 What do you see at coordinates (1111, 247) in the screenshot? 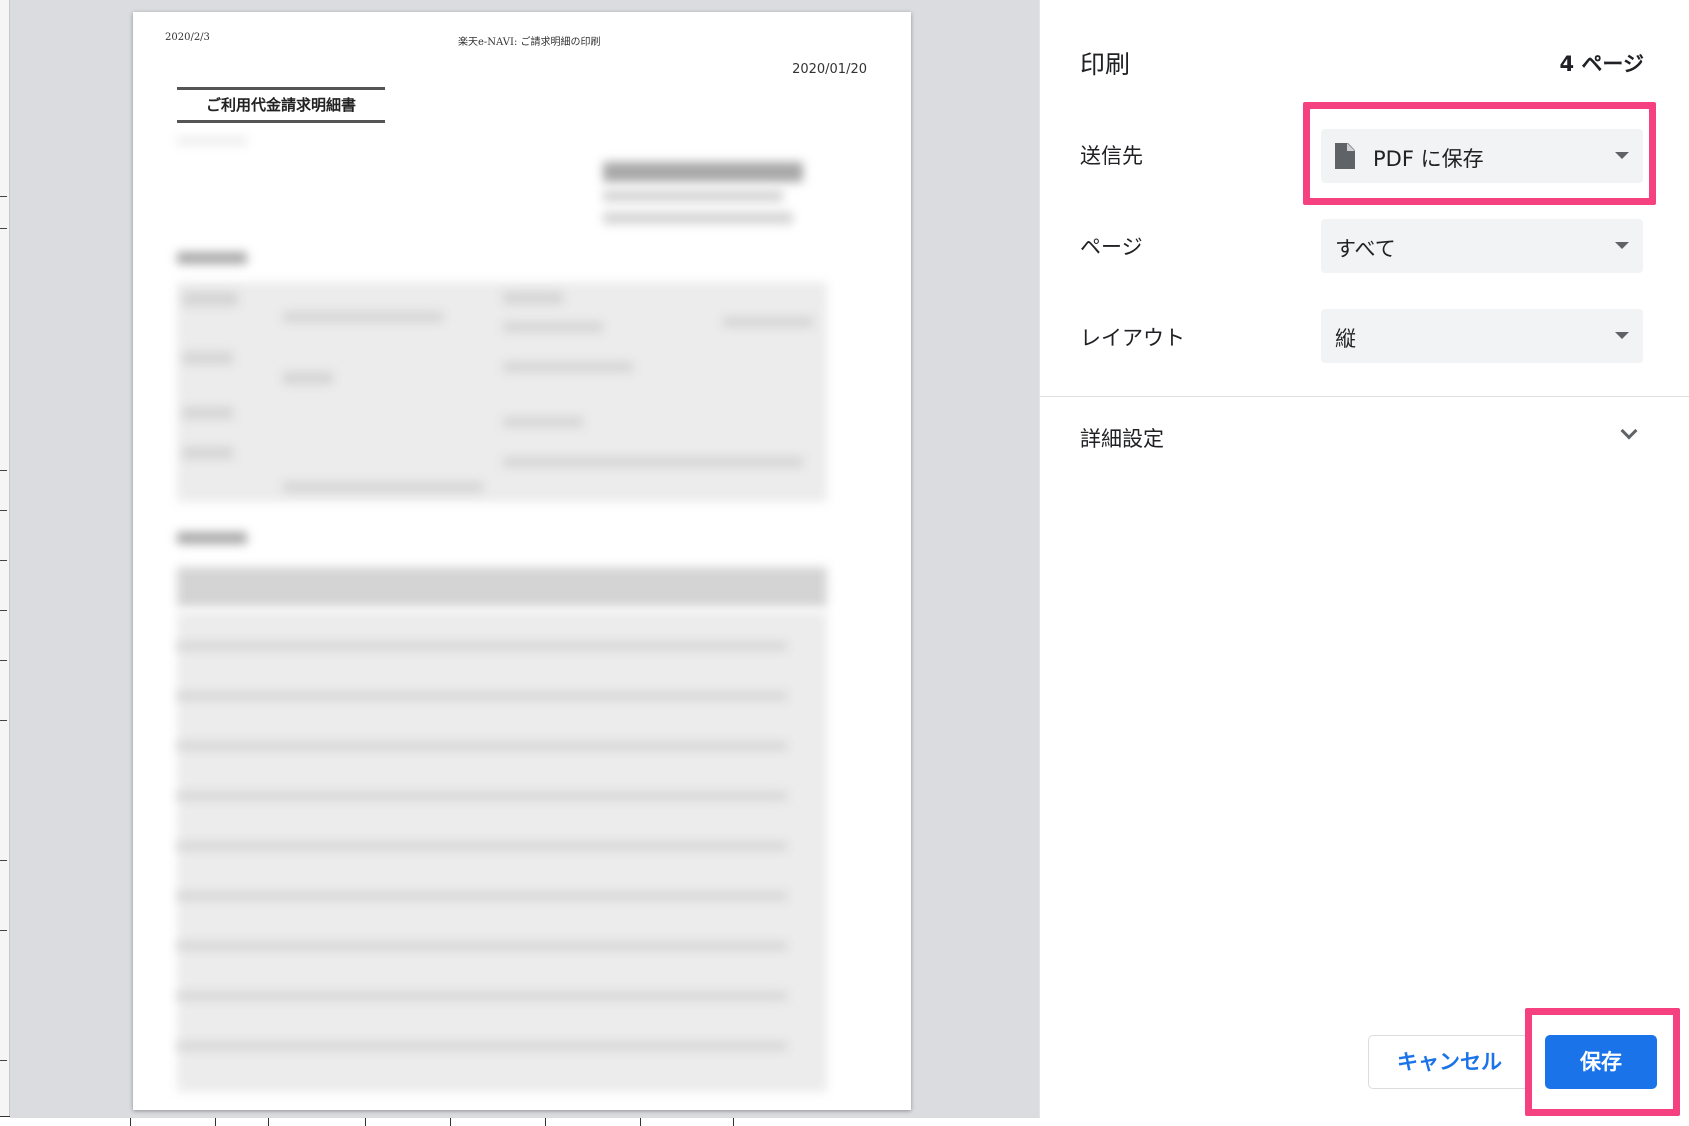
I see `pages-label: ページ` at bounding box center [1111, 247].